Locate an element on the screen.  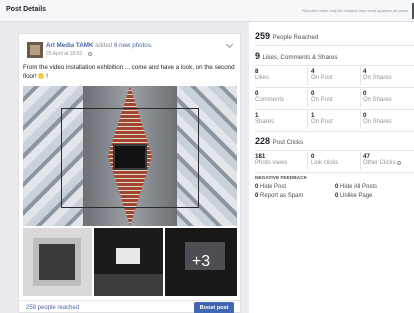
engagement-stat: 9 Likes, Comments & Shares is located at coordinates (296, 56).